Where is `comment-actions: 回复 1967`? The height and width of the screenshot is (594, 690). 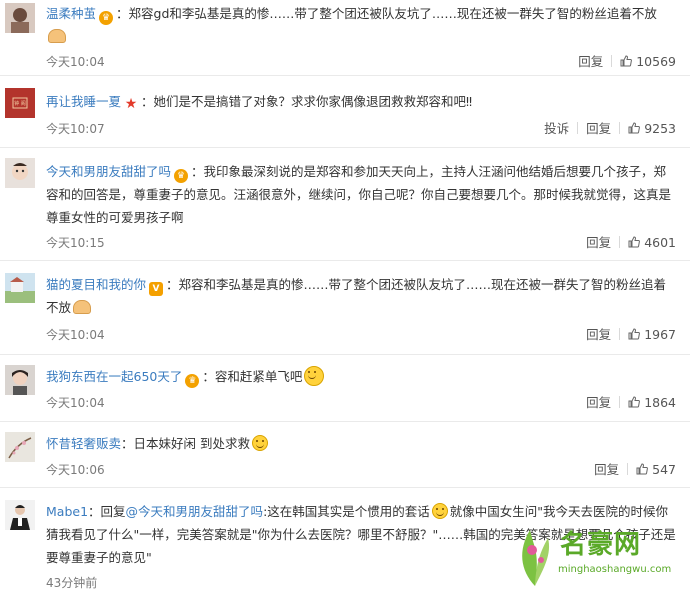 comment-actions: 回复 1967 is located at coordinates (627, 335).